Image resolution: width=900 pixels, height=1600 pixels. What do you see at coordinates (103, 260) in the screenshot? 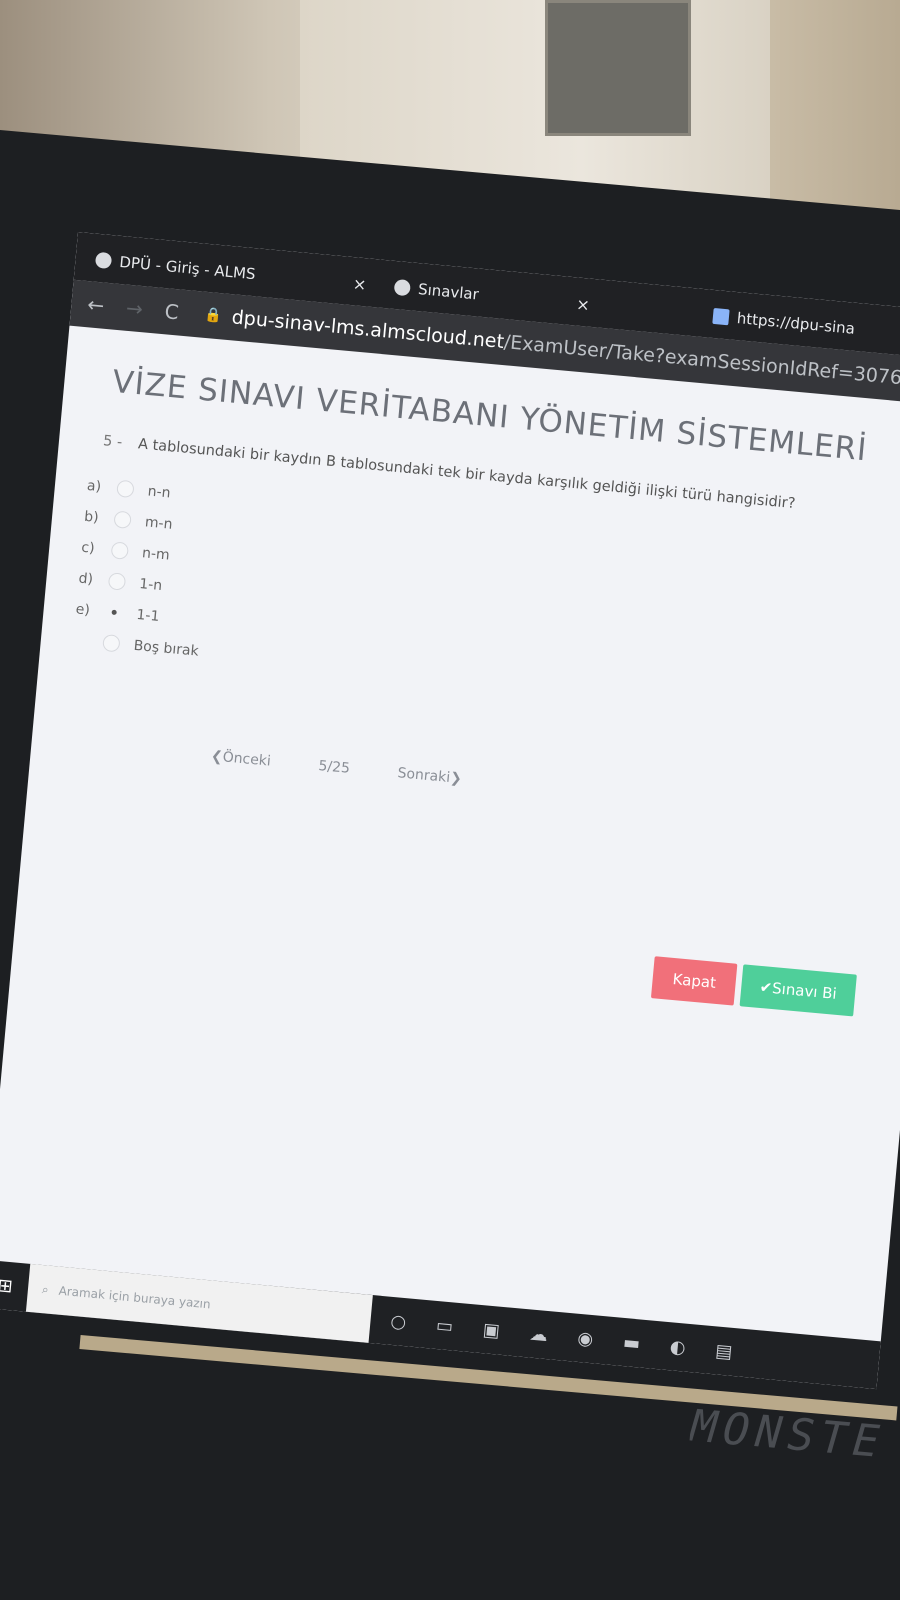
I see `globe-icon` at bounding box center [103, 260].